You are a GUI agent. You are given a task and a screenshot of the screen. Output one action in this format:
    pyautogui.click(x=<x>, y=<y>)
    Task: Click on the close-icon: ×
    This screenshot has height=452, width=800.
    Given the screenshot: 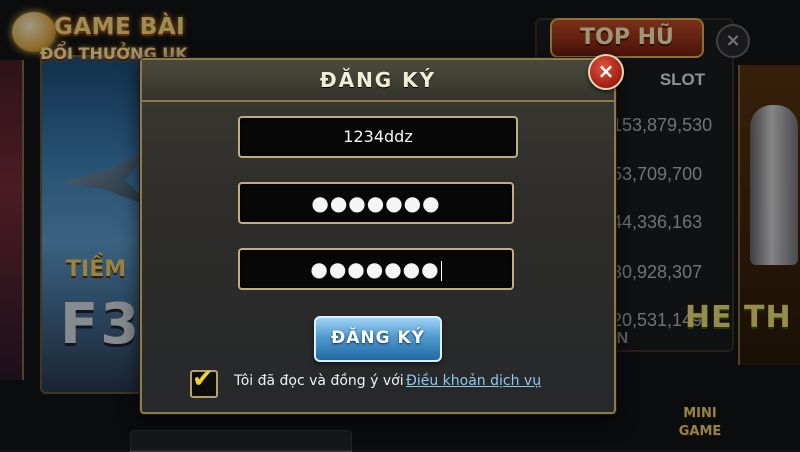 What is the action you would take?
    pyautogui.click(x=606, y=71)
    